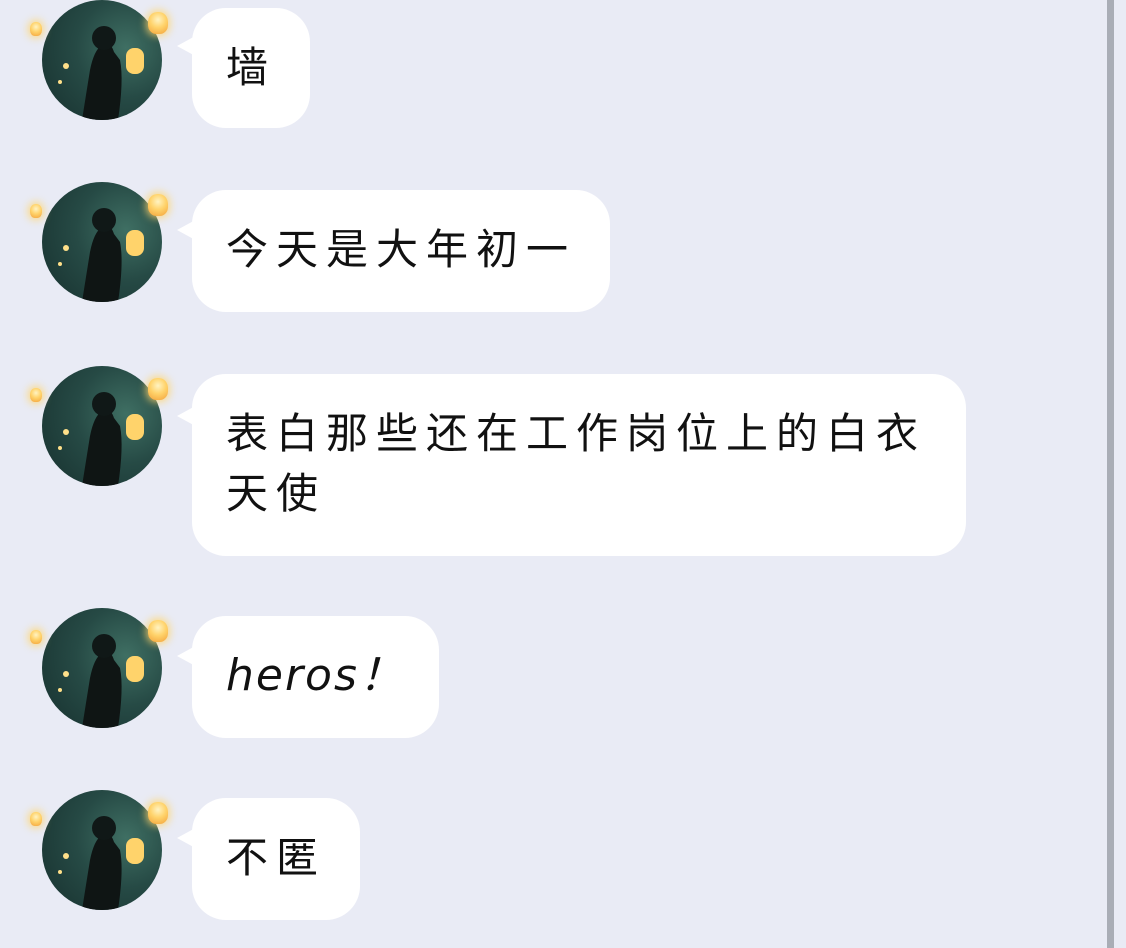 The width and height of the screenshot is (1126, 948). What do you see at coordinates (576, 463) in the screenshot?
I see `message-text: 表白那些还在工作岗位上的白衣天使` at bounding box center [576, 463].